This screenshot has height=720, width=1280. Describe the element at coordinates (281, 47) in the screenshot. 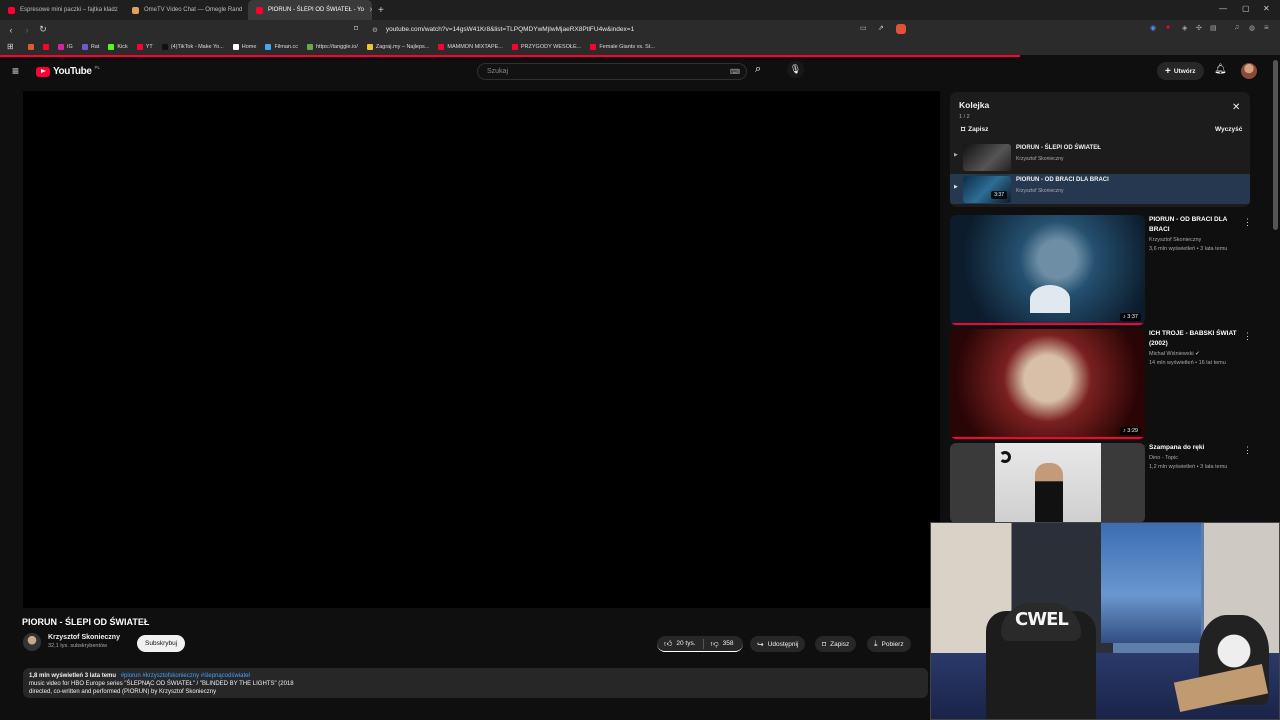

I see `bookmark-item: Filman.cc` at that location.